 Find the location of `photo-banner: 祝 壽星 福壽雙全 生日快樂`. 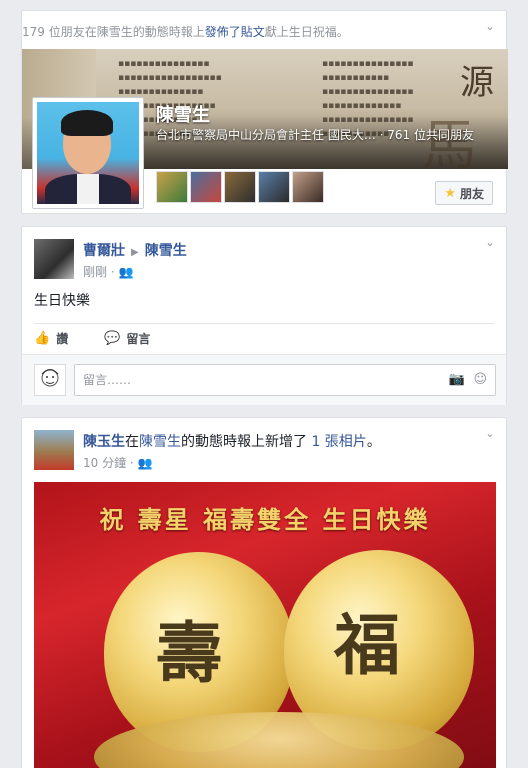

photo-banner: 祝 壽星 福壽雙全 生日快樂 is located at coordinates (265, 519).